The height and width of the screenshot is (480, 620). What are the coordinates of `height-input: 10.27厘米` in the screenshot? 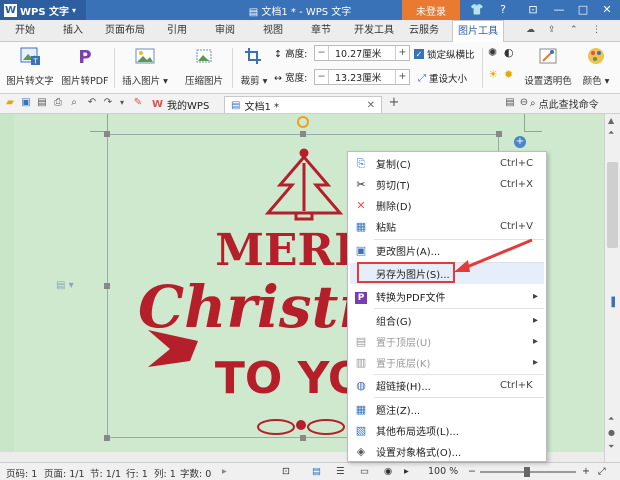 It's located at (362, 53).